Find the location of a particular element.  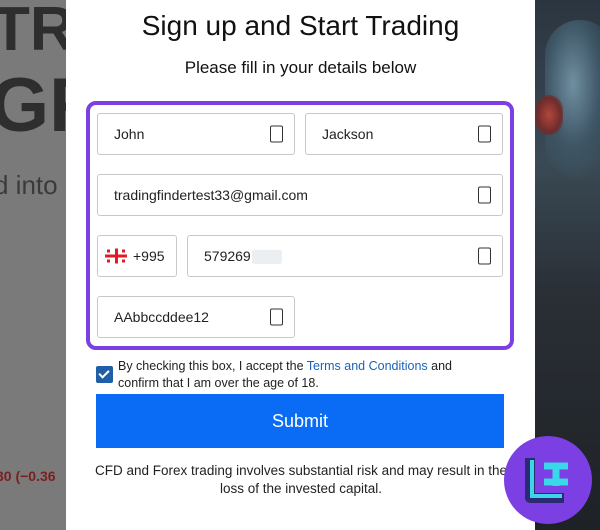

background-heading-line1: TR is located at coordinates (33, 32).